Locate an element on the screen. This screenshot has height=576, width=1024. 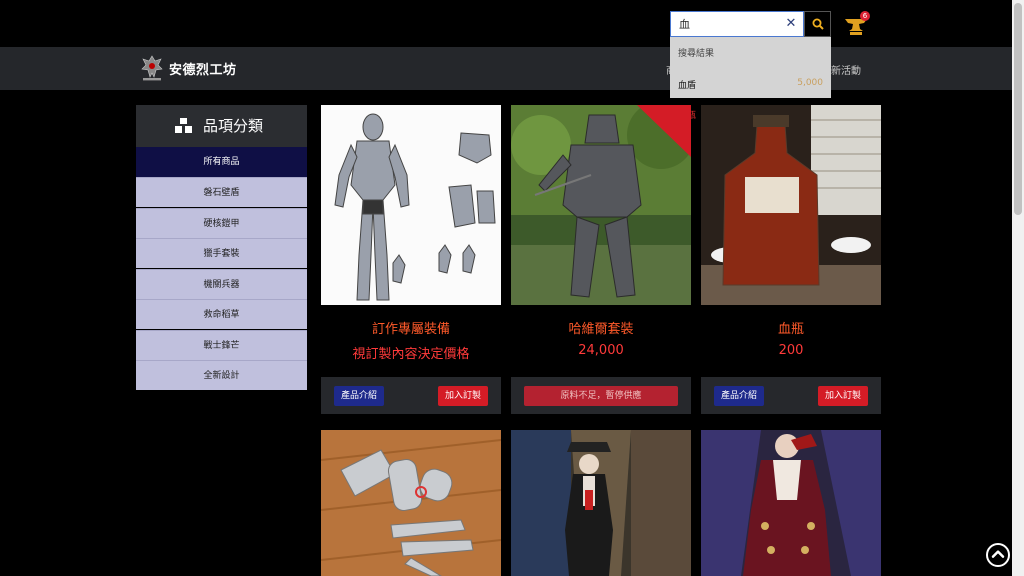
cart-count-badge: 6 is located at coordinates (865, 16).